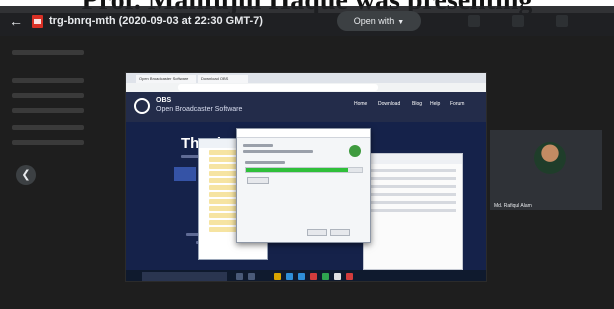  What do you see at coordinates (389, 104) in the screenshot?
I see `obs-nav-item: Download` at bounding box center [389, 104].